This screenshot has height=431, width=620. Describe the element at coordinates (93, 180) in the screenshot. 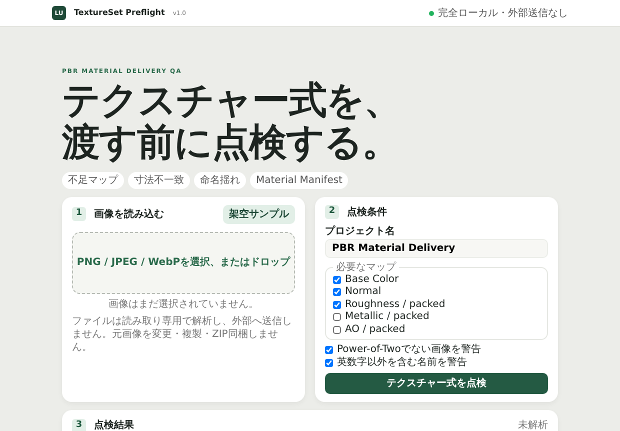

I see `feature-tag: 不足マップ` at that location.